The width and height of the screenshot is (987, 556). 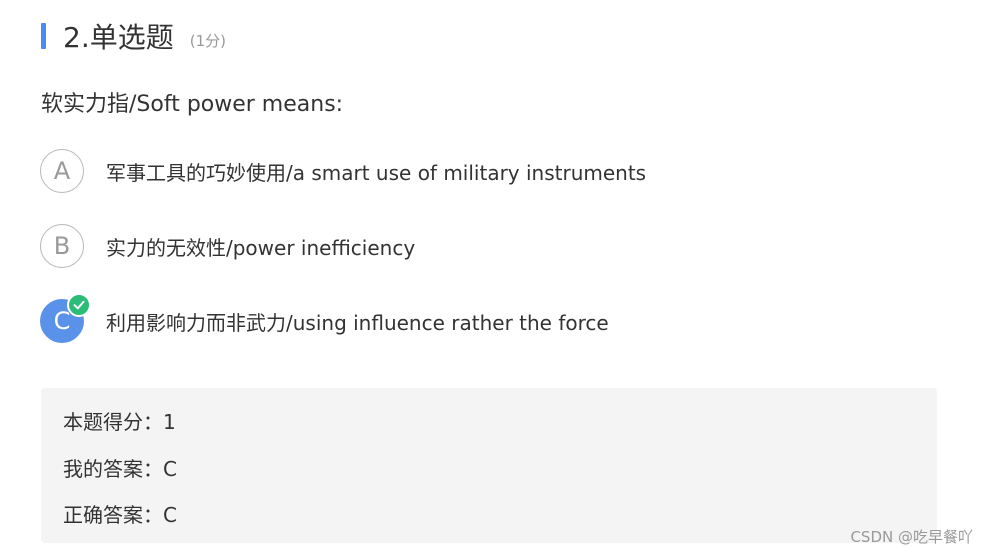 I want to click on score-result: 本题得分：1, so click(x=119, y=422).